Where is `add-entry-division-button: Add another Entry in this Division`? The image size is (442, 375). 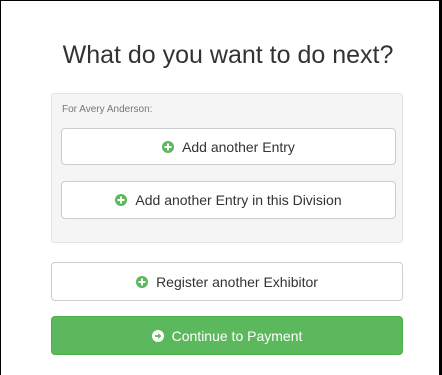 add-entry-division-button: Add another Entry in this Division is located at coordinates (228, 200).